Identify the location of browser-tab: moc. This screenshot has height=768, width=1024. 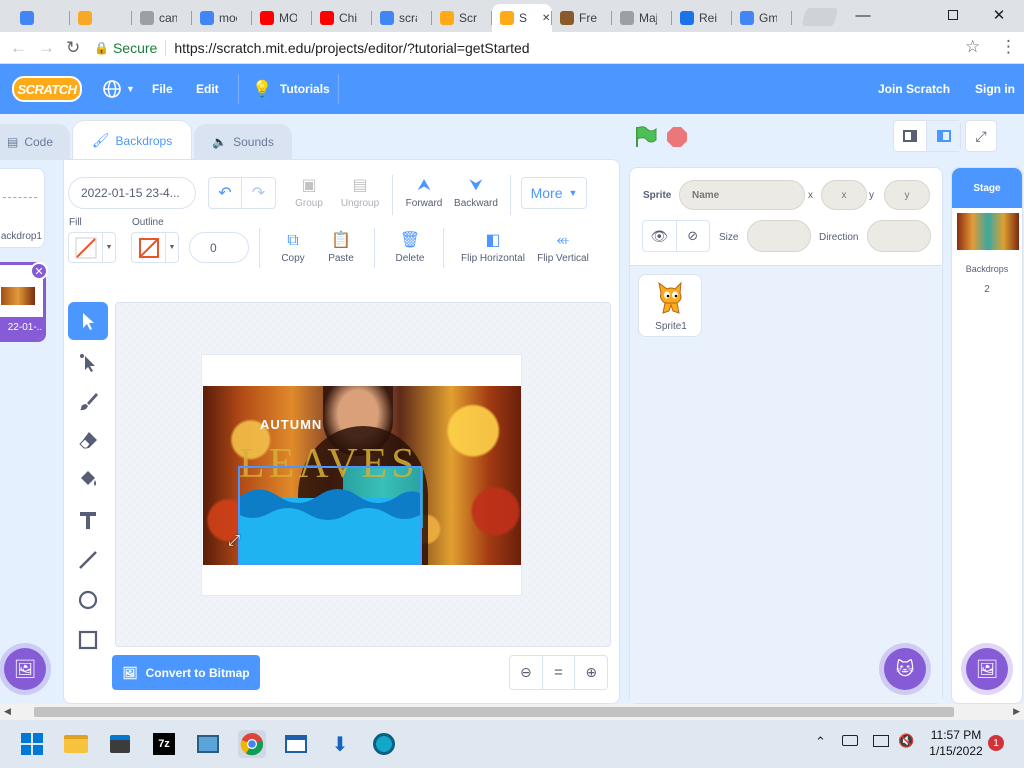
(222, 18).